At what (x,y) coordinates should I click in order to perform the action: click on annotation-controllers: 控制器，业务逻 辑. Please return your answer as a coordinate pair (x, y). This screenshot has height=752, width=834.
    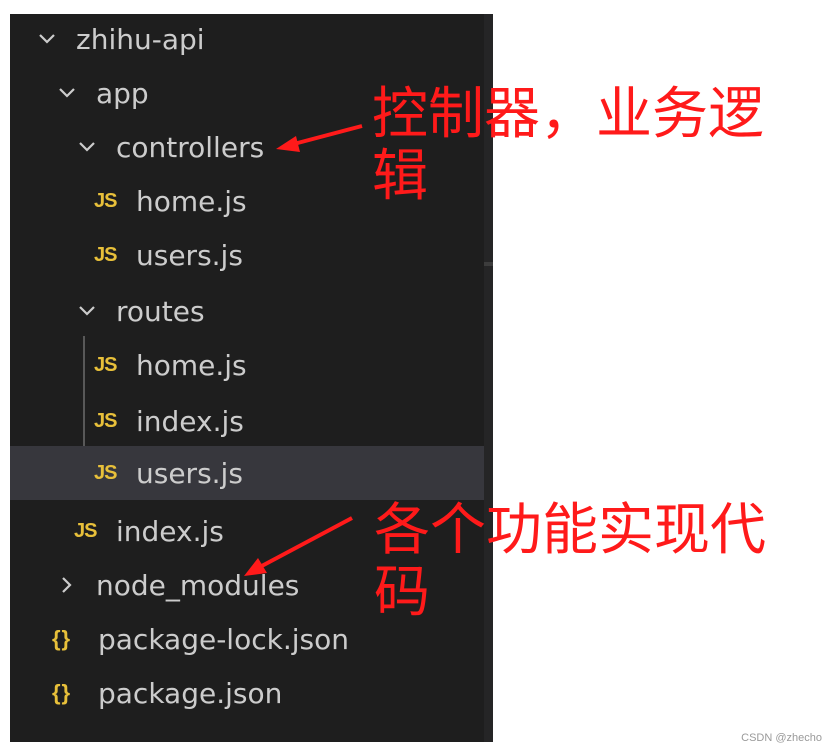
    Looking at the image, I should click on (568, 146).